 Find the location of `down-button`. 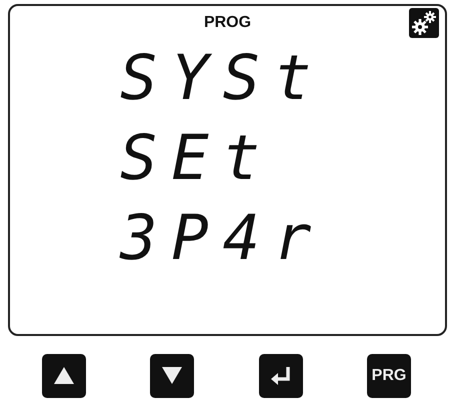

down-button is located at coordinates (172, 376).